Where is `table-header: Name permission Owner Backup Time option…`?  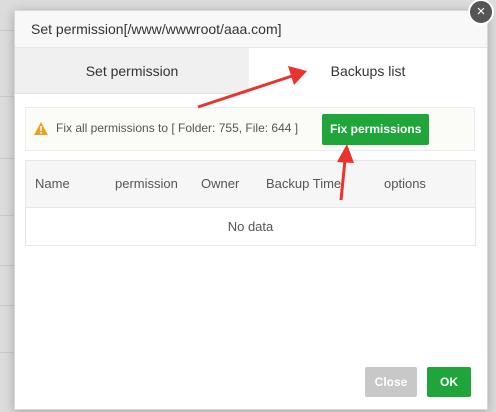 table-header: Name permission Owner Backup Time option… is located at coordinates (250, 184).